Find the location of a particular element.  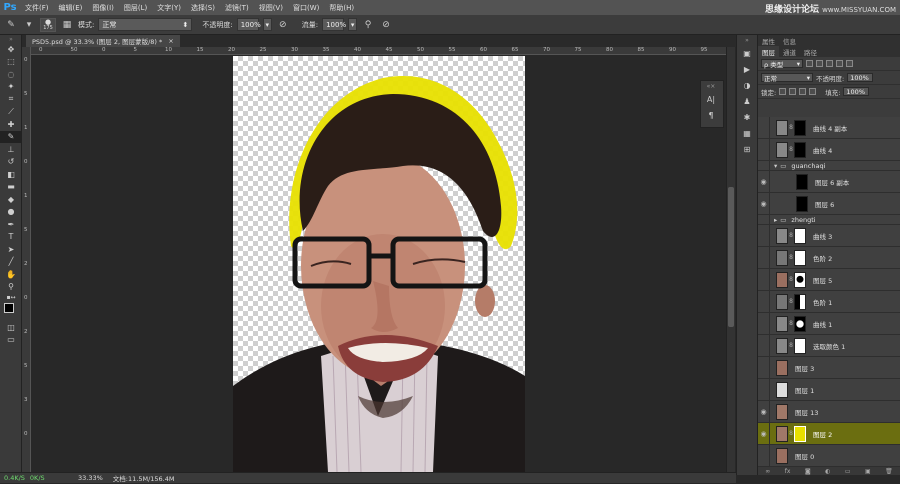

layer-row: 图层 1 is located at coordinates (829, 390).